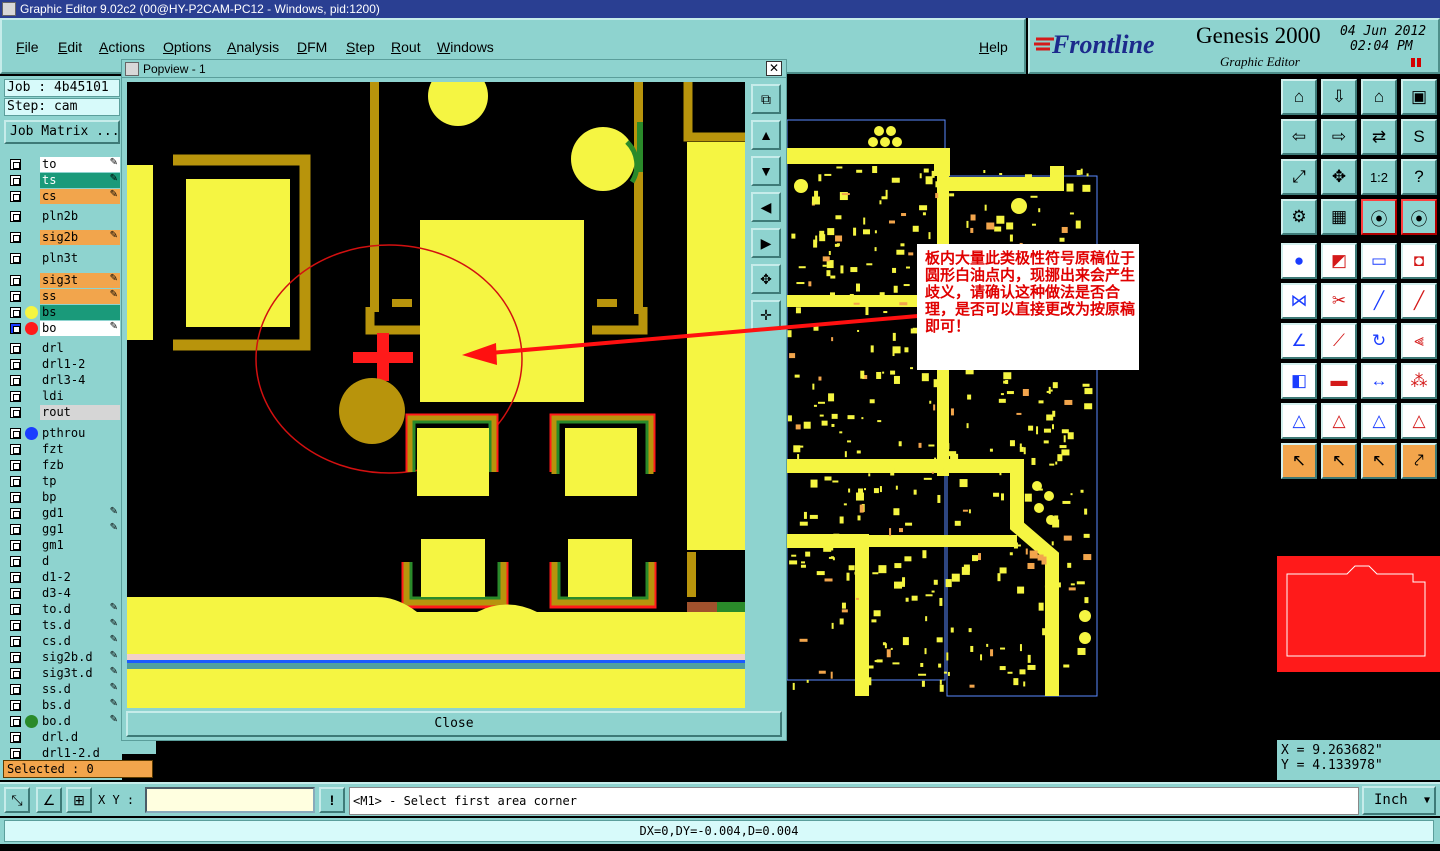 The height and width of the screenshot is (851, 1440). What do you see at coordinates (332, 800) in the screenshot?
I see `alert-icon: !` at bounding box center [332, 800].